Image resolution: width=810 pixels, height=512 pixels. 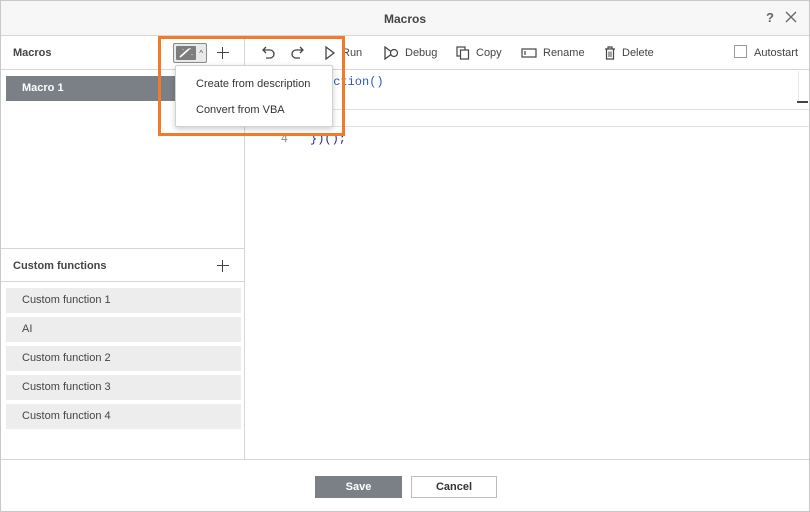 I want to click on custom-functions-title: Custom functions, so click(x=60, y=266).